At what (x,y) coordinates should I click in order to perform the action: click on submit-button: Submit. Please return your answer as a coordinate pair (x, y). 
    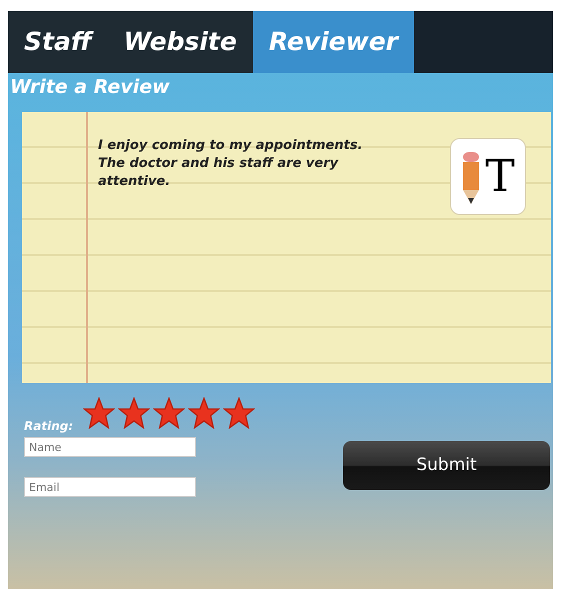
    Looking at the image, I should click on (446, 465).